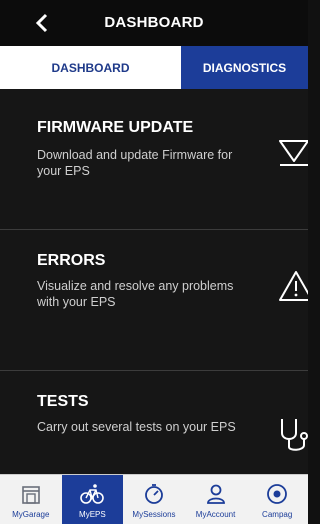  Describe the element at coordinates (92, 514) in the screenshot. I see `nav-label: MyEPS` at that location.